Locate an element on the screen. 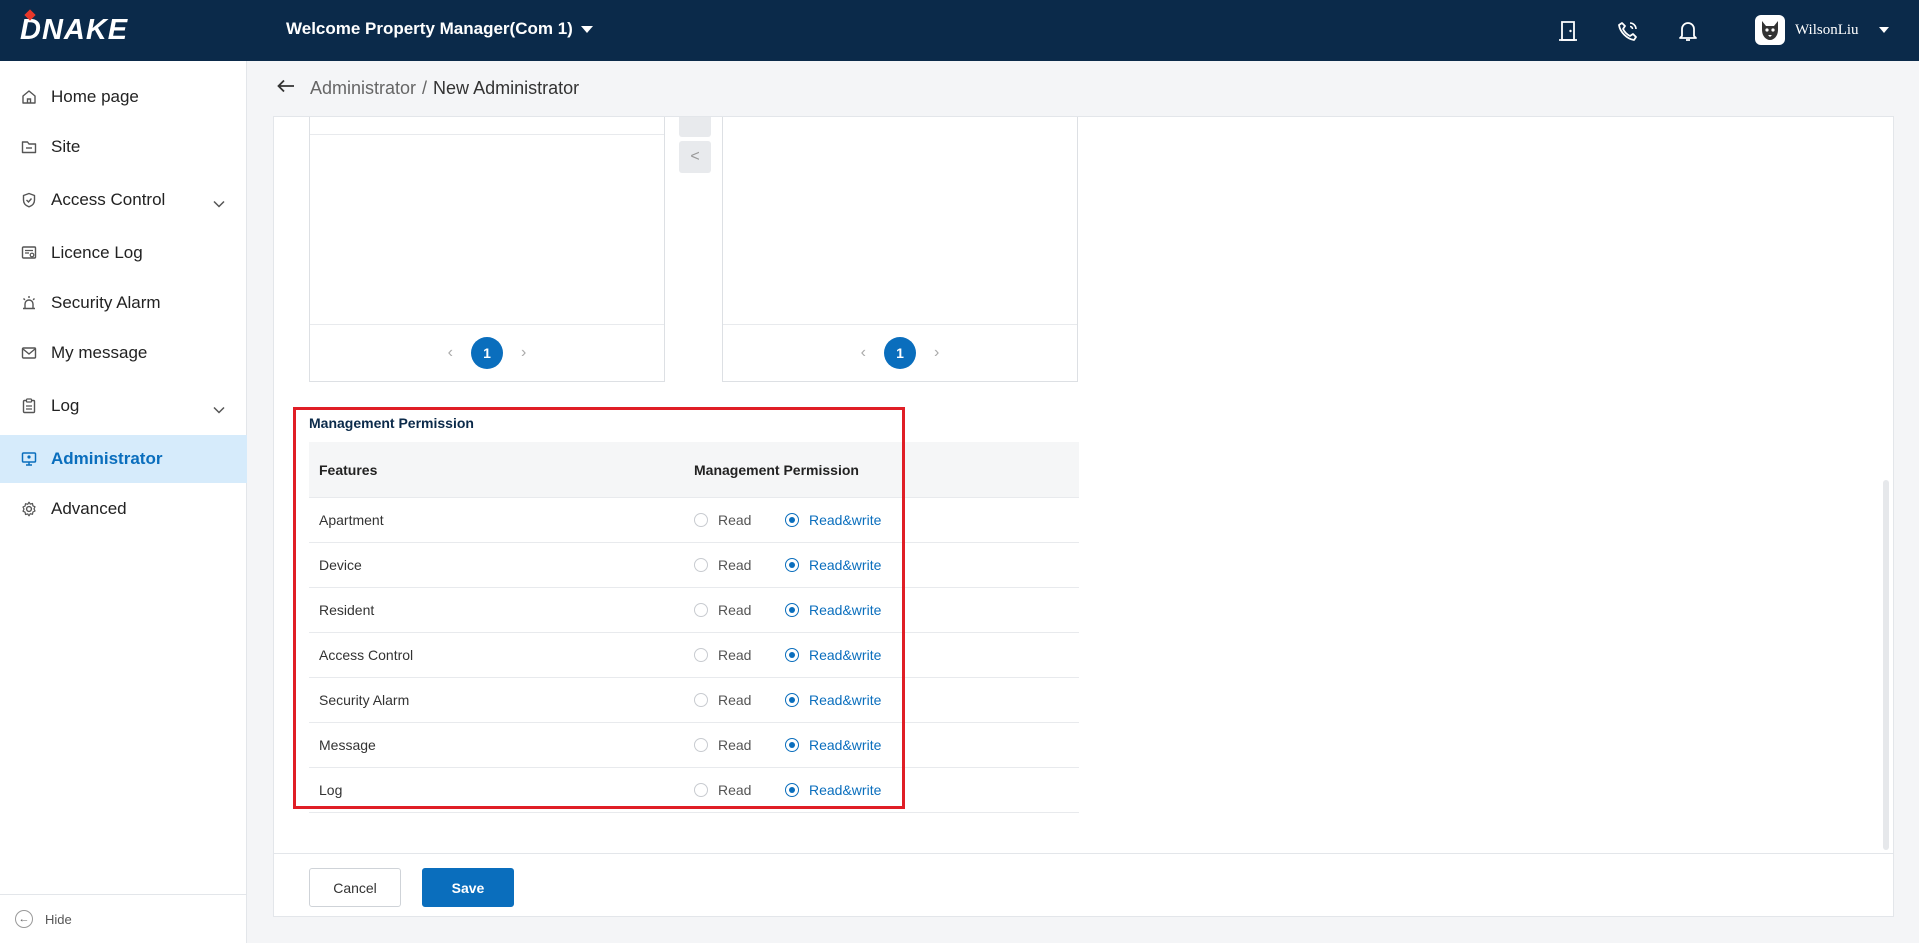  sidebar-item-administrator: Administrator is located at coordinates (123, 459).